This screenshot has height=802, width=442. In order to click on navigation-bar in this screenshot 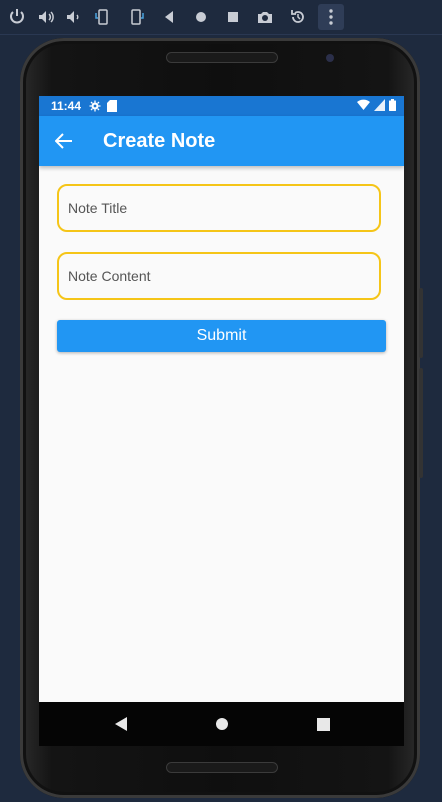, I will do `click(221, 724)`.